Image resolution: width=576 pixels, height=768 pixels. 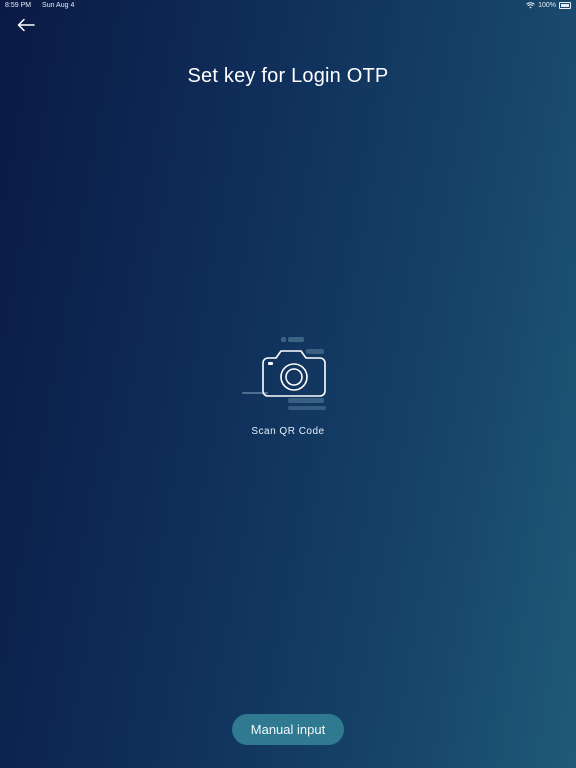 I want to click on status-left: 8:59 PM Sun Aug 4, so click(x=44, y=5).